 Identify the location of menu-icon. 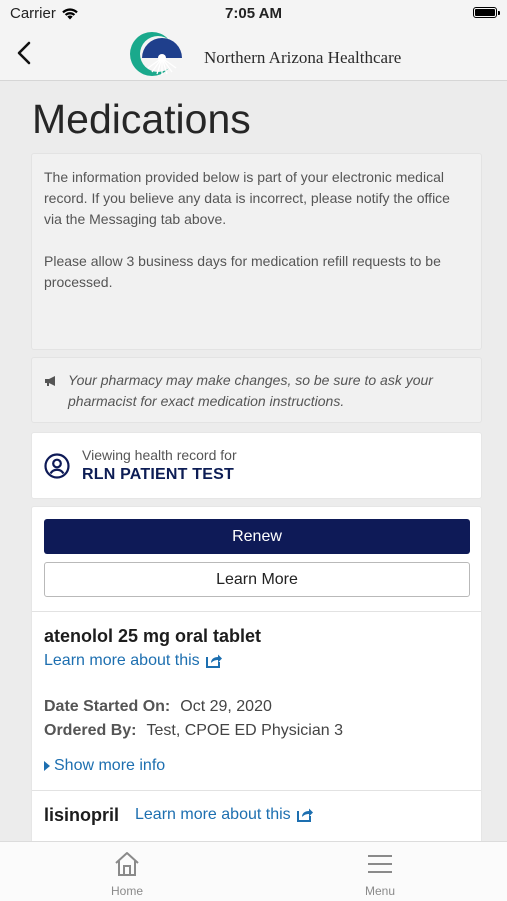
(380, 864).